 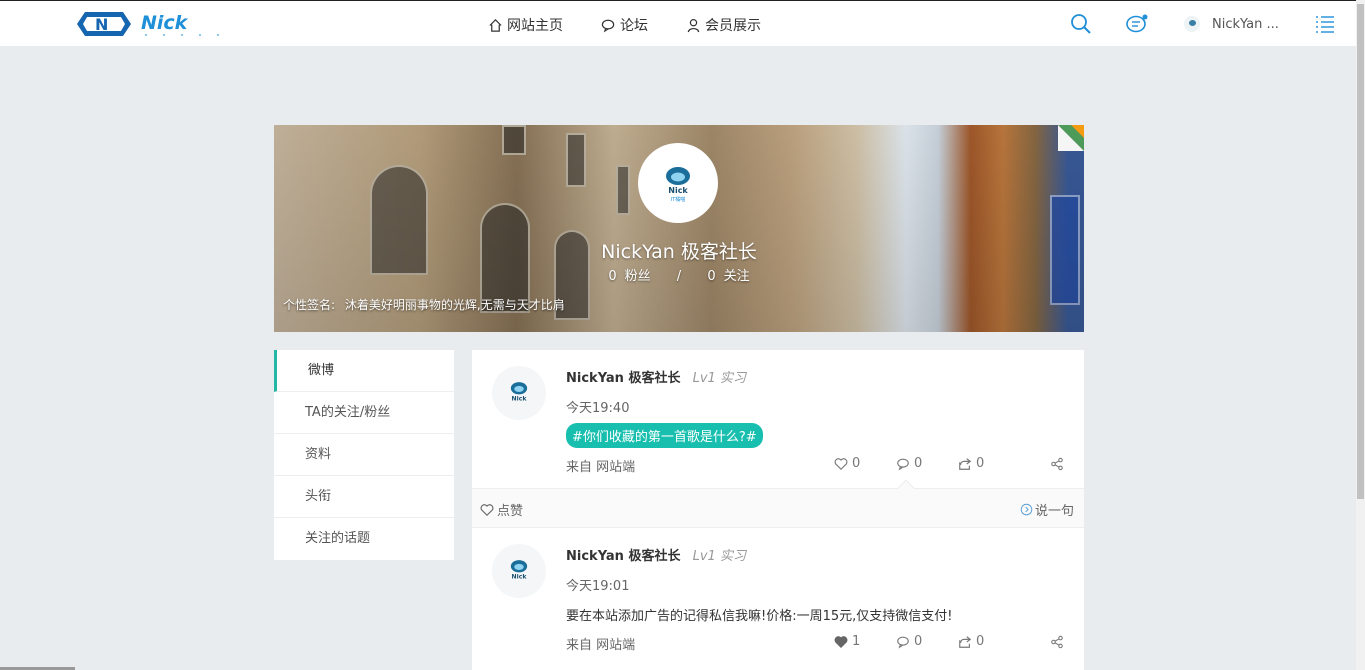 What do you see at coordinates (737, 276) in the screenshot?
I see `follow-label: 关注` at bounding box center [737, 276].